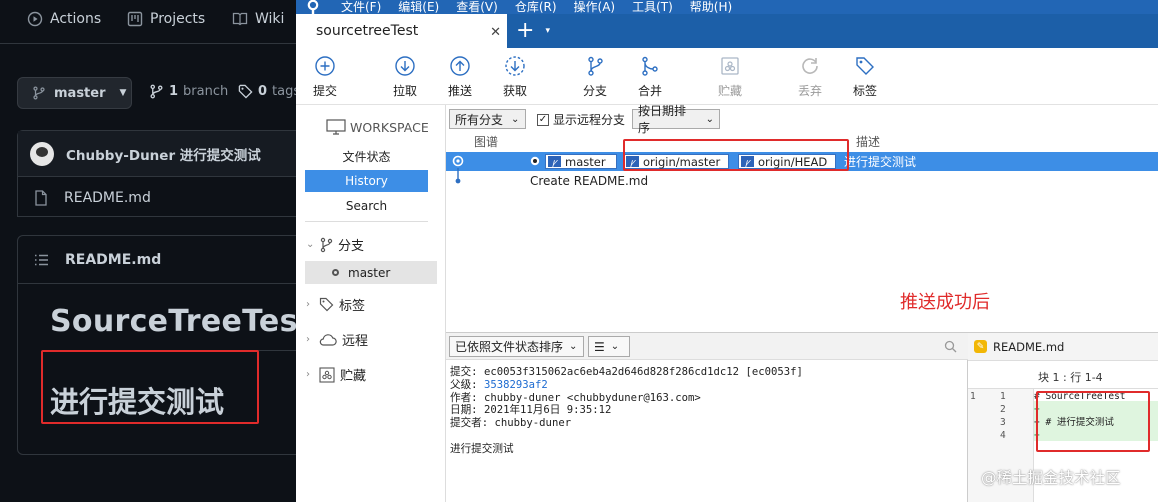 This screenshot has width=1158, height=502. I want to click on tab-sourcetreetest: sourcetreeTest ✕, so click(401, 31).